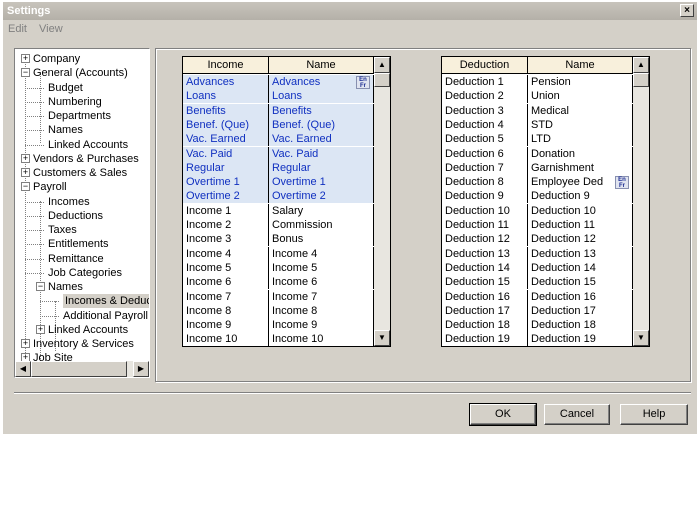  Describe the element at coordinates (580, 210) in the screenshot. I see `name-input-cell: Deduction 10` at that location.